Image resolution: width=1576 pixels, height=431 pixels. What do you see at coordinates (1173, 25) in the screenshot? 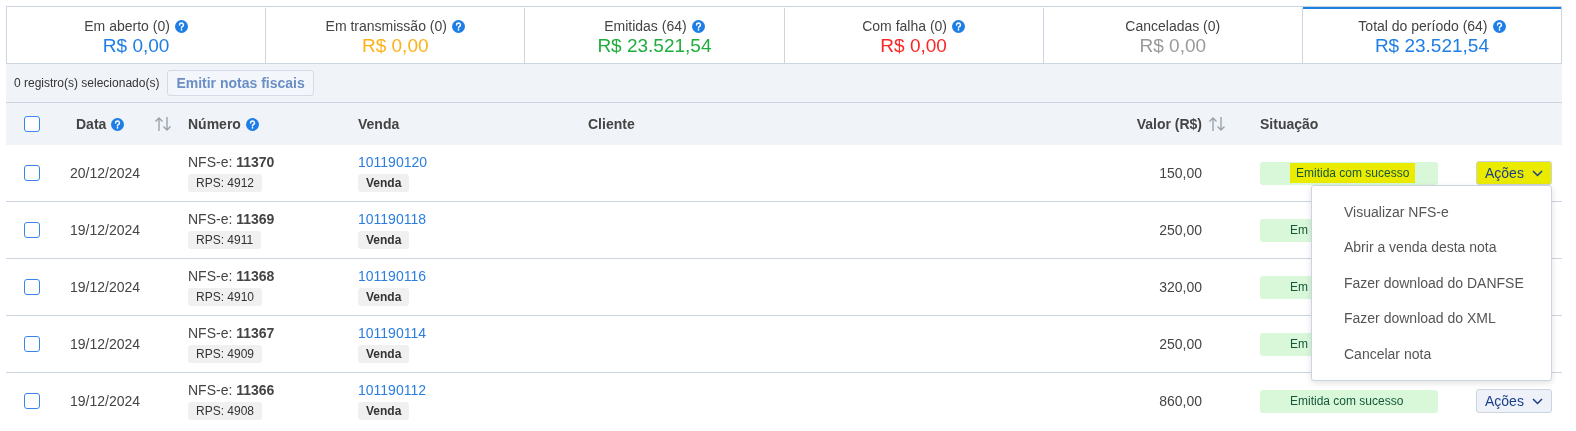
I see `card-label: Canceladas (0)` at bounding box center [1173, 25].